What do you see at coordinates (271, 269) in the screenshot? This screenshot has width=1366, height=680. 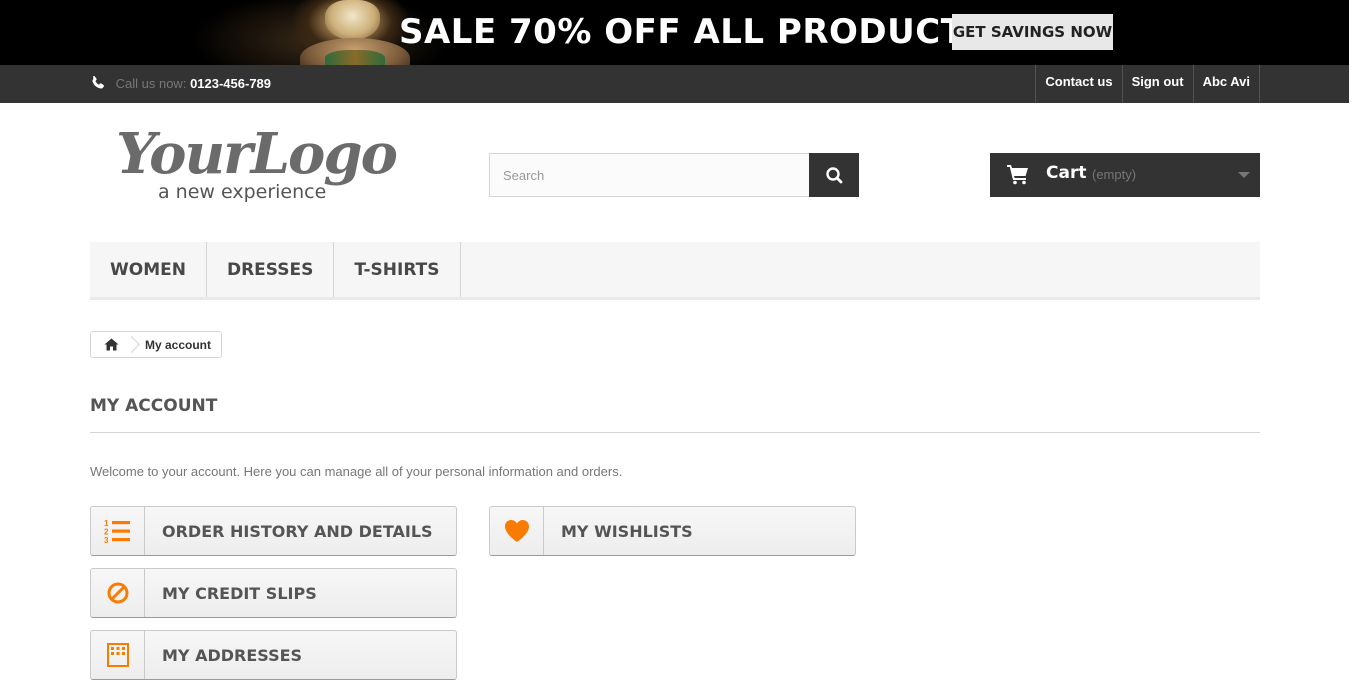 I see `menu-item-dresses: Dresses` at bounding box center [271, 269].